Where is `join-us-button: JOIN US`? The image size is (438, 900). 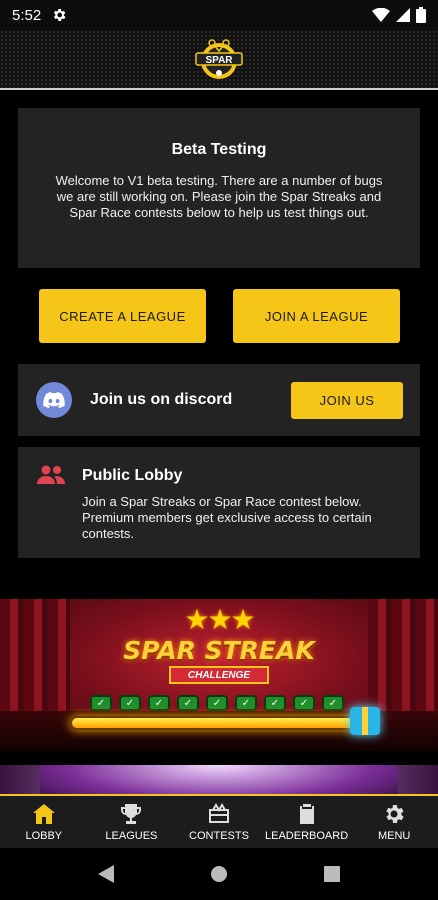 join-us-button: JOIN US is located at coordinates (347, 400).